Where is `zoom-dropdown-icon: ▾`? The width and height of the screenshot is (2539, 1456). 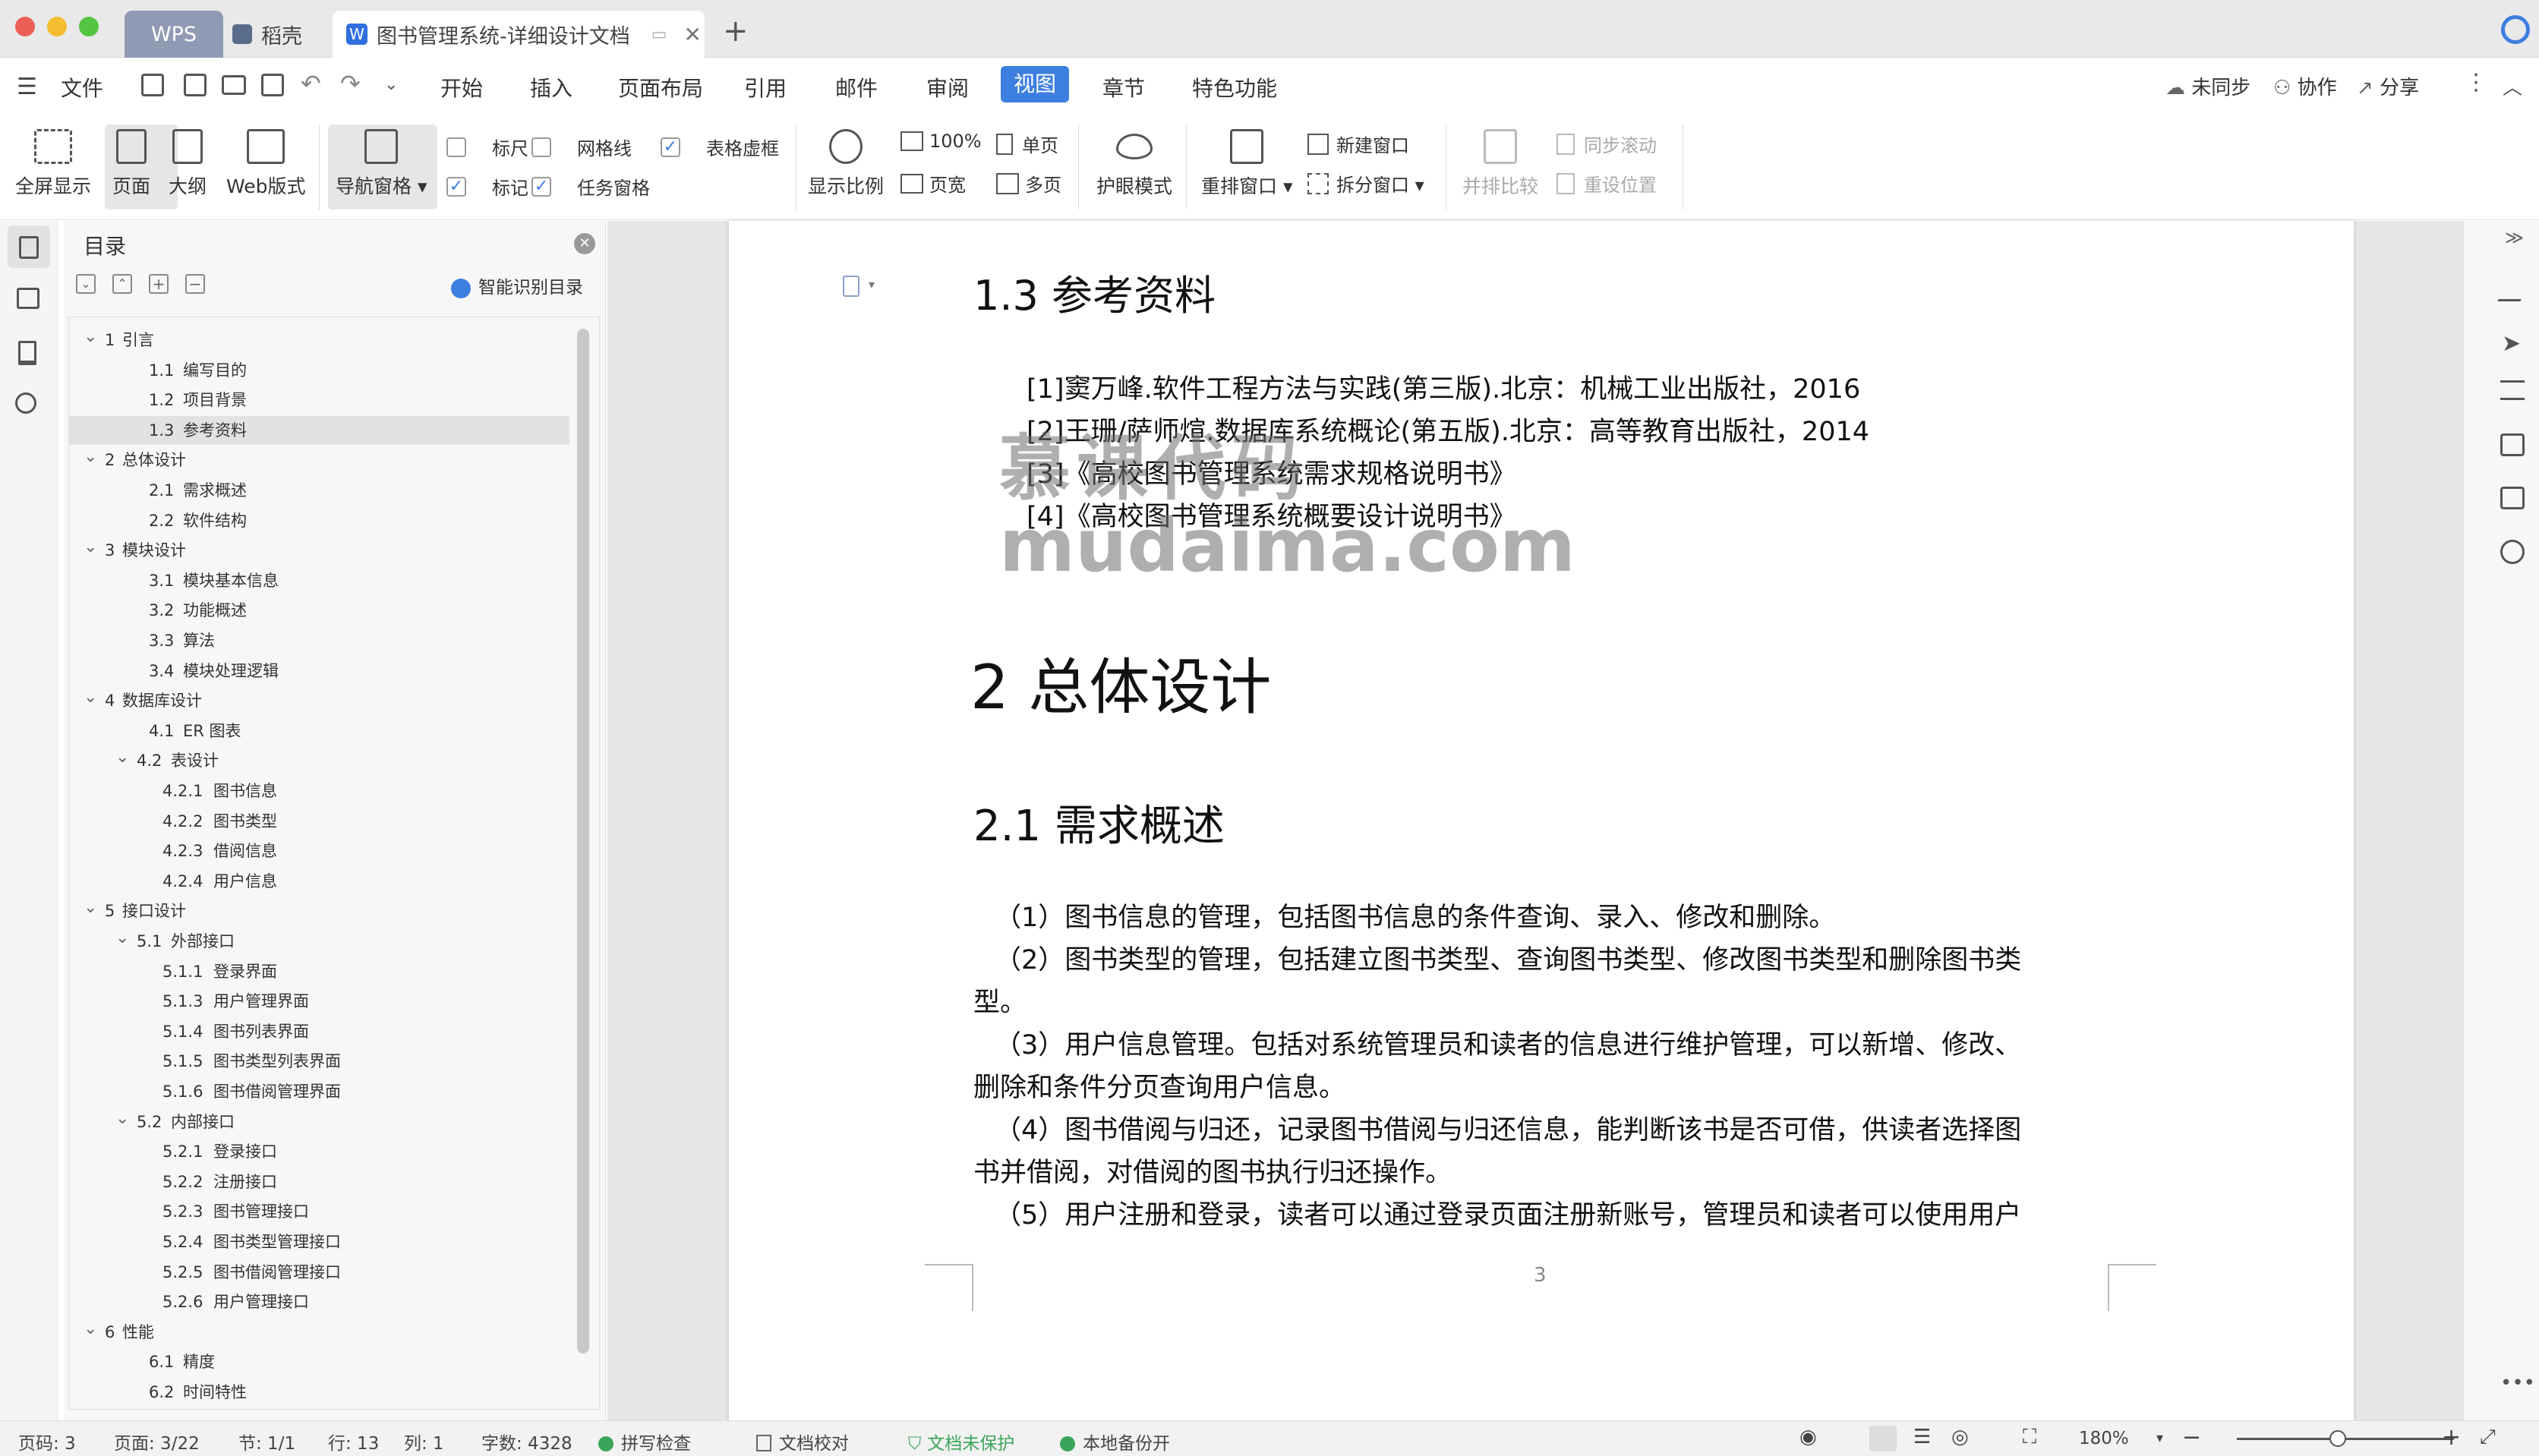
zoom-dropdown-icon: ▾ is located at coordinates (2160, 1438).